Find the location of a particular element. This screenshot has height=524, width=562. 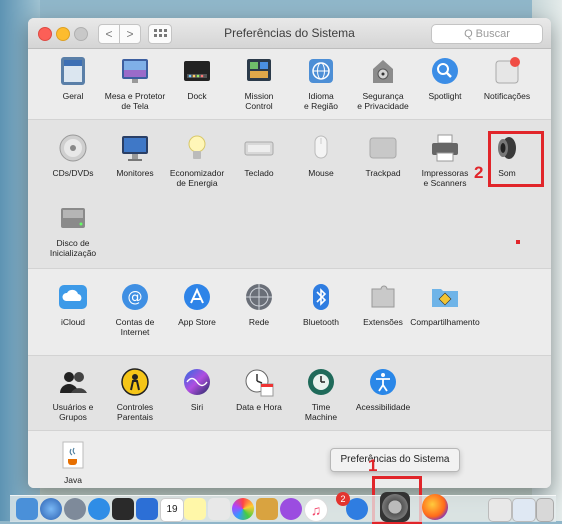

pane-users-groups: Usuários e Grupos is located at coordinates (73, 394).